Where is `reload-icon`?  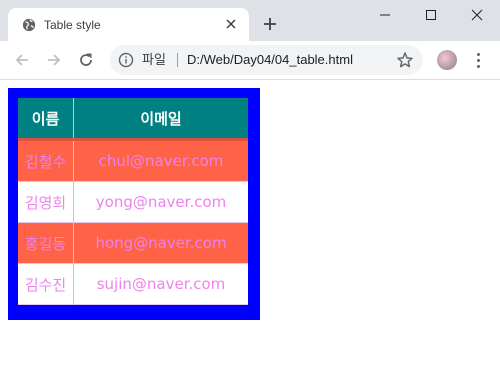
reload-icon is located at coordinates (86, 60).